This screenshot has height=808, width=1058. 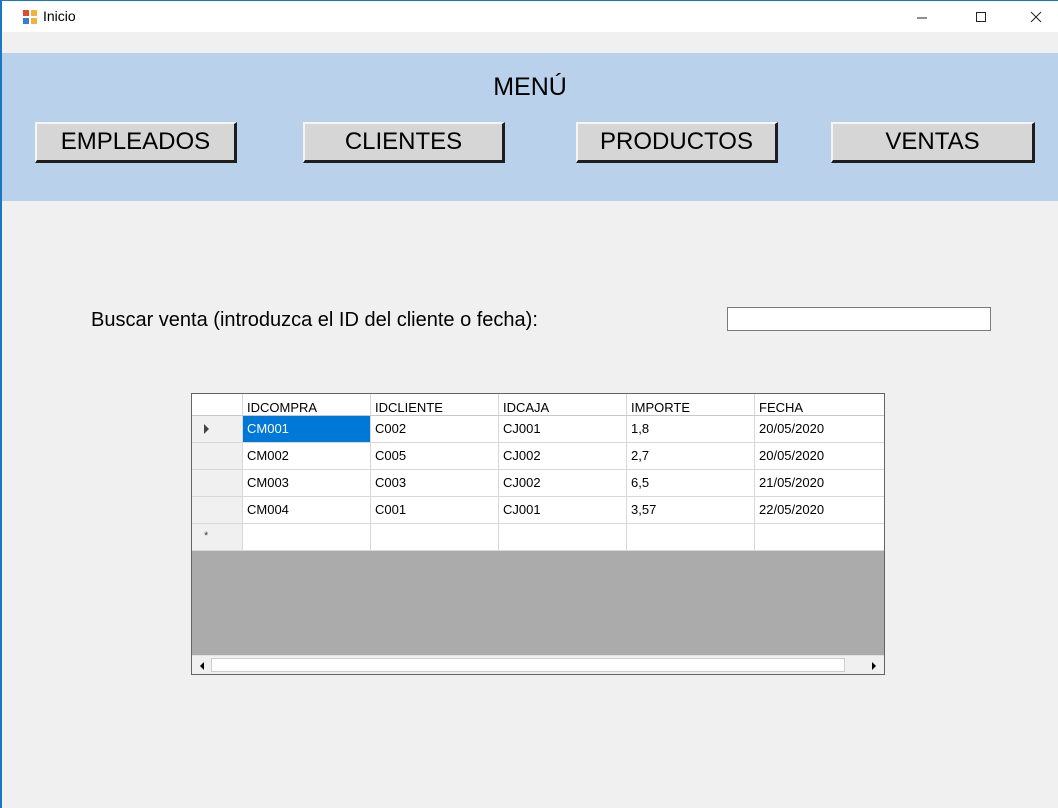 I want to click on maximize-button, so click(x=981, y=16).